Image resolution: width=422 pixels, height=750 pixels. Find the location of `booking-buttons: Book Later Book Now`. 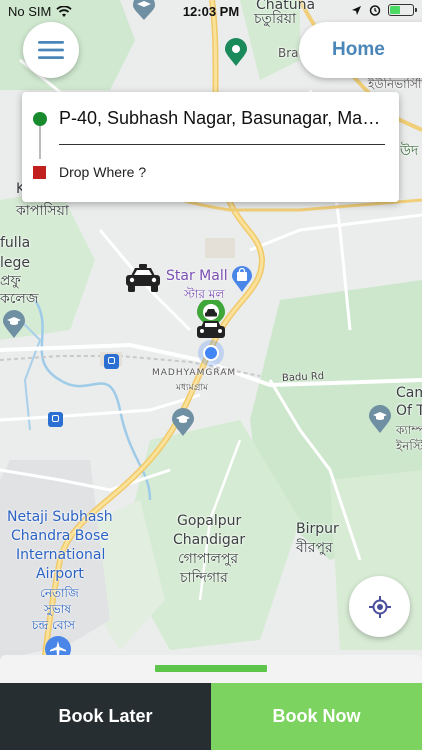

booking-buttons: Book Later Book Now is located at coordinates (211, 716).